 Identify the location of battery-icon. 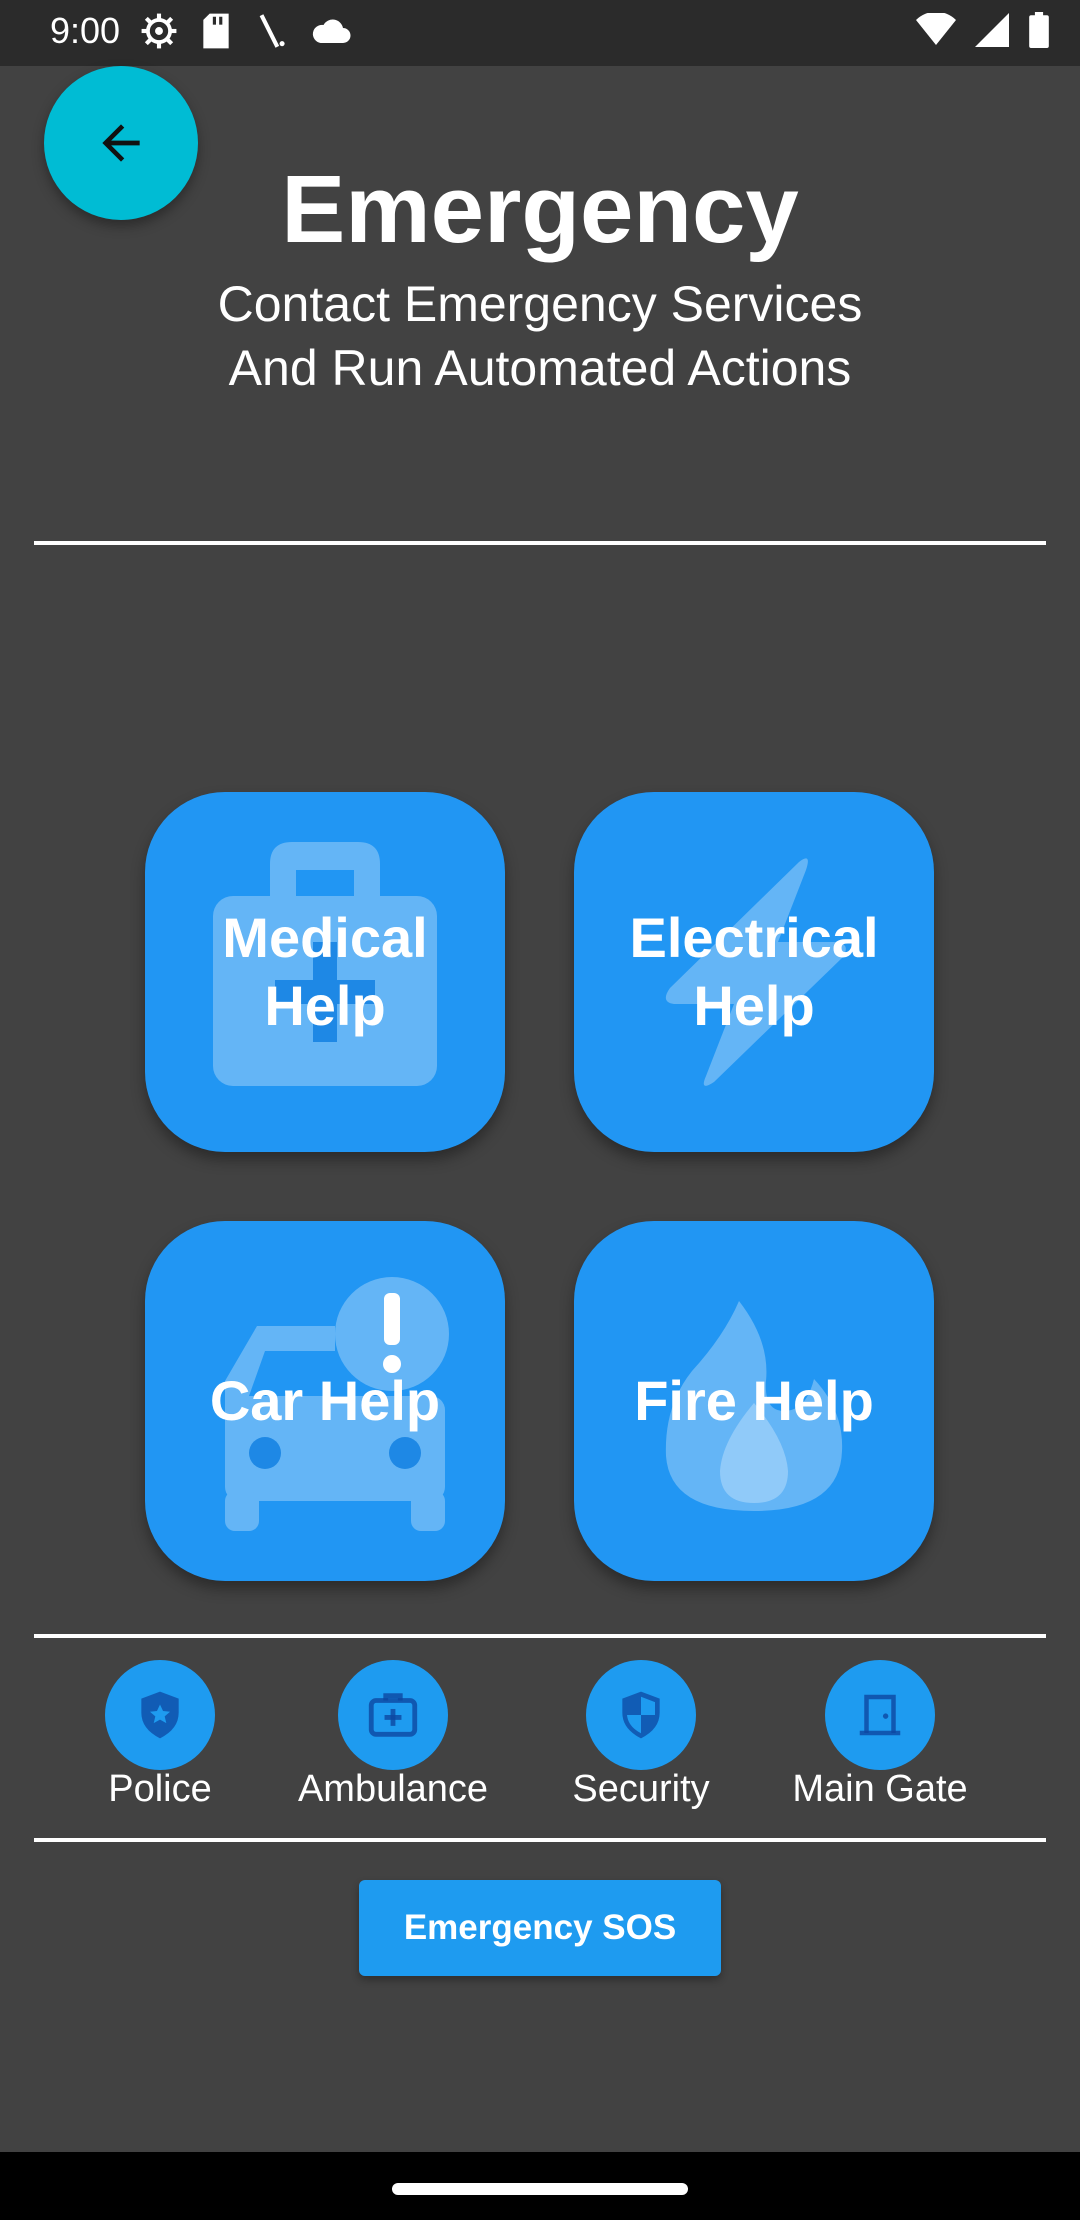
(1039, 30).